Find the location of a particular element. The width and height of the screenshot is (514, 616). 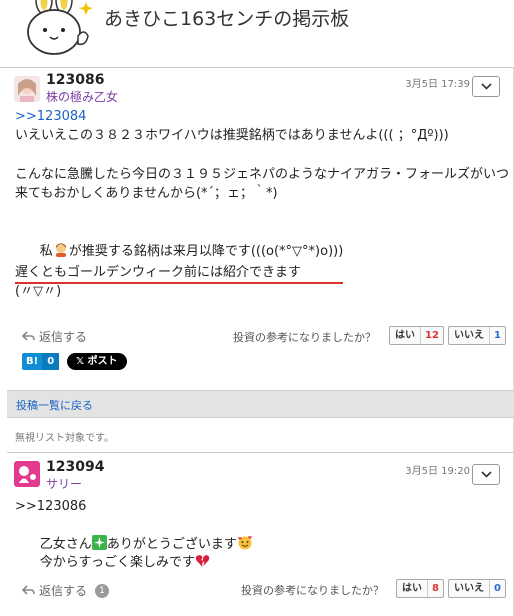

vote-no-button: いいえ 0 is located at coordinates (477, 588).